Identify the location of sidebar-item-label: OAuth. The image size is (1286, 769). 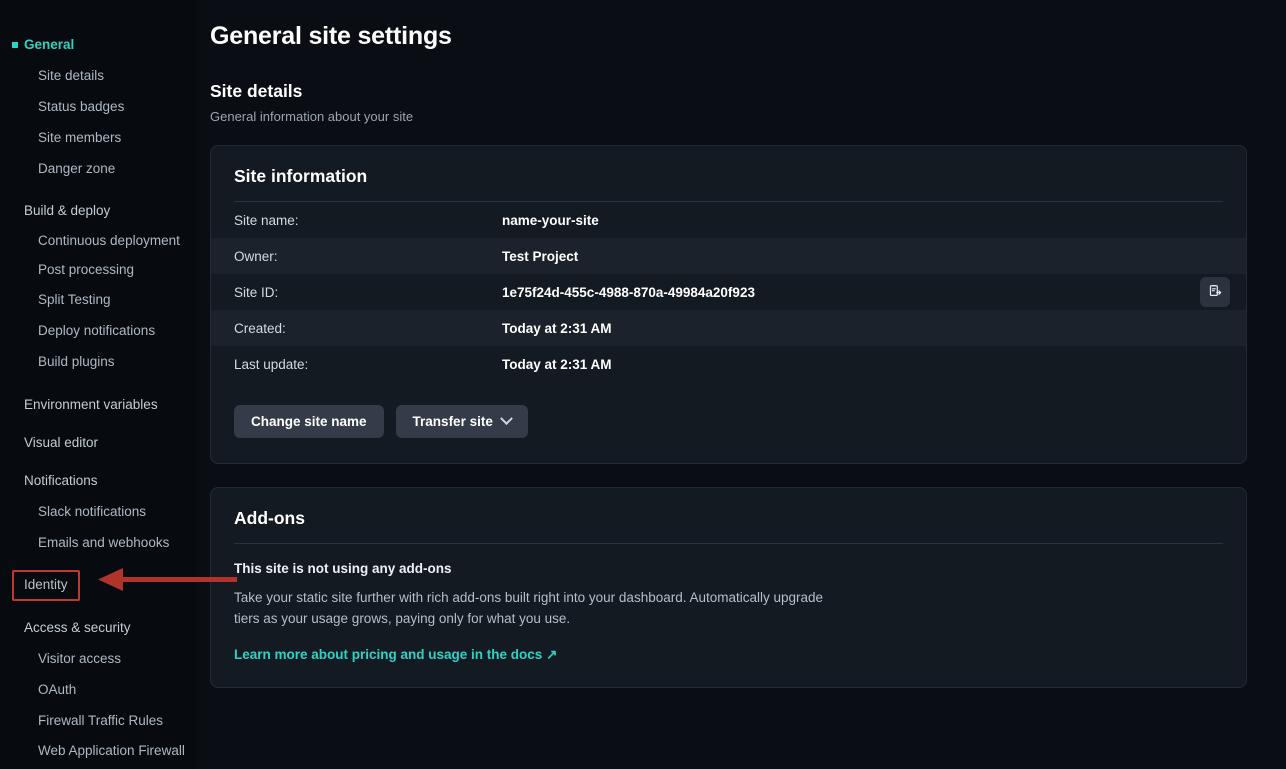
(57, 690).